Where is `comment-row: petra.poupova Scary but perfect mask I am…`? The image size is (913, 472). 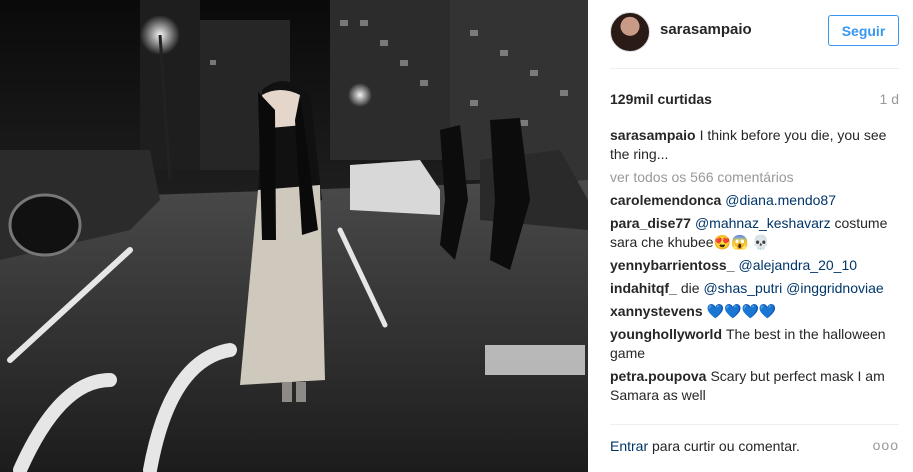
comment-row: petra.poupova Scary but perfect mask I am… is located at coordinates (755, 386).